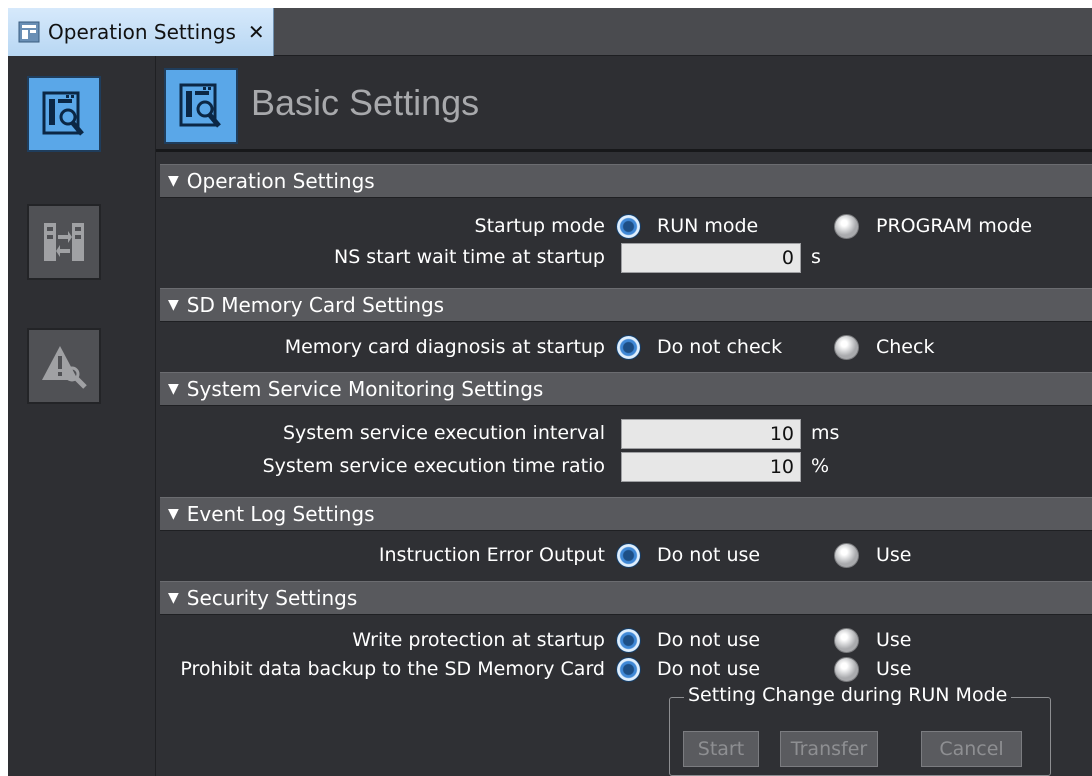 The image size is (1092, 776). I want to click on ns-wait-unit: s, so click(816, 257).